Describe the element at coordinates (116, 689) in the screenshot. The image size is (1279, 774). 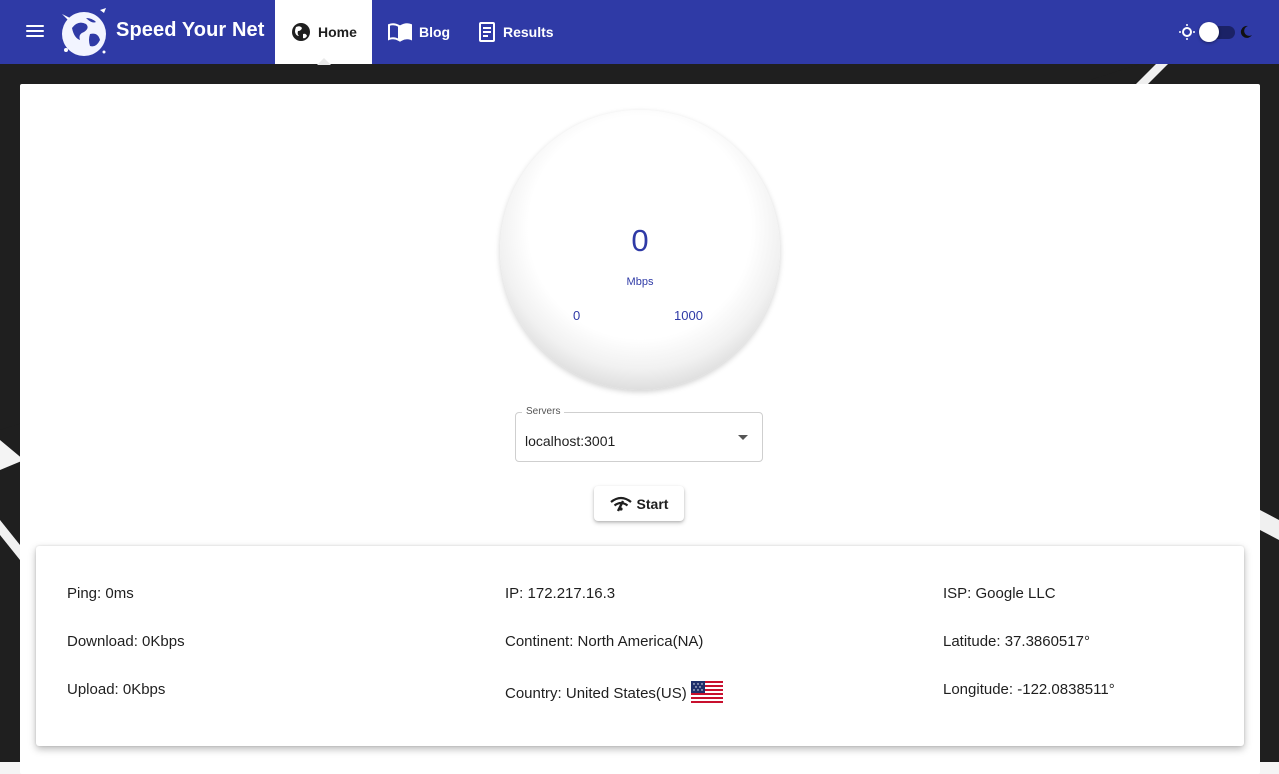
I see `upload-text: Upload: 0Kbps` at that location.